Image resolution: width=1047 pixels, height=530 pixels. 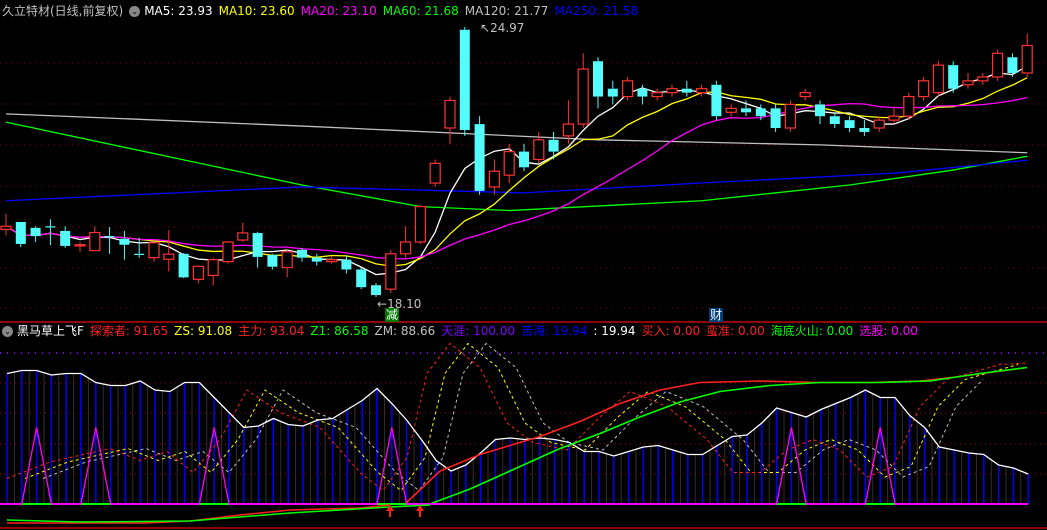 What do you see at coordinates (63, 11) in the screenshot?
I see `stock-title: 久立特材(日线,前复权)` at bounding box center [63, 11].